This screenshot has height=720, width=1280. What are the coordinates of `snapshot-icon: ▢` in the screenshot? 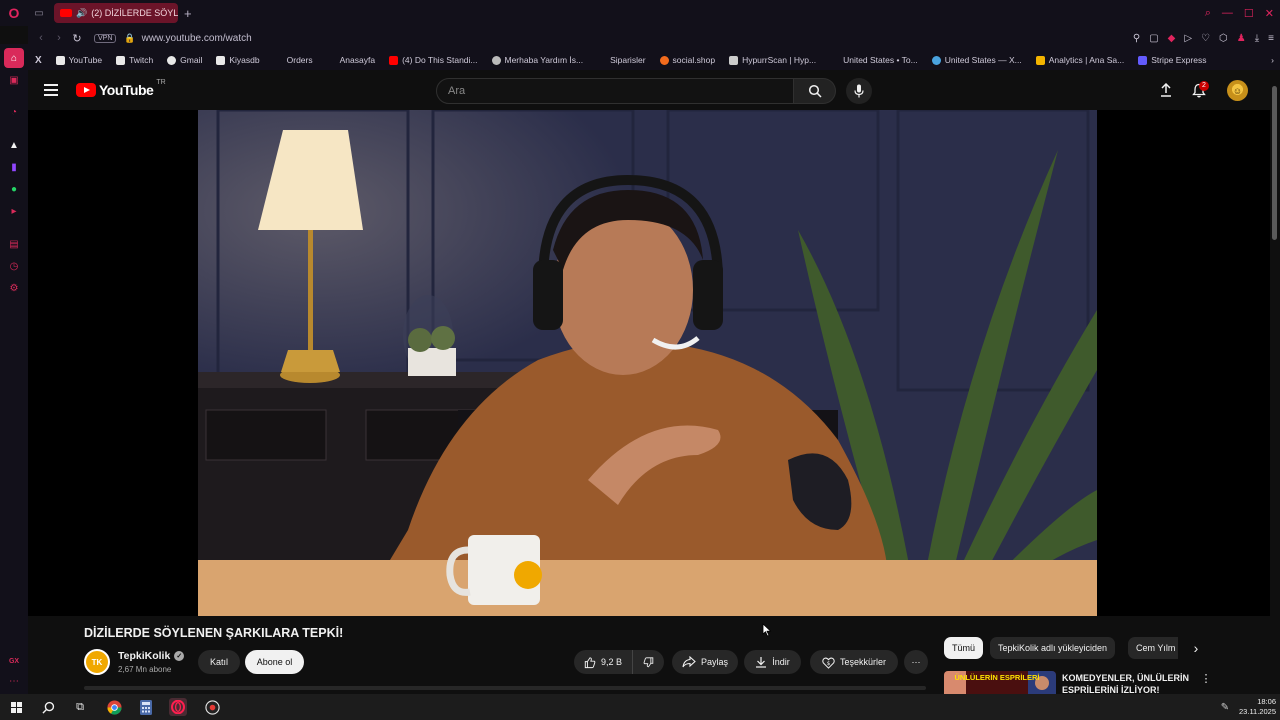 It's located at (1153, 38).